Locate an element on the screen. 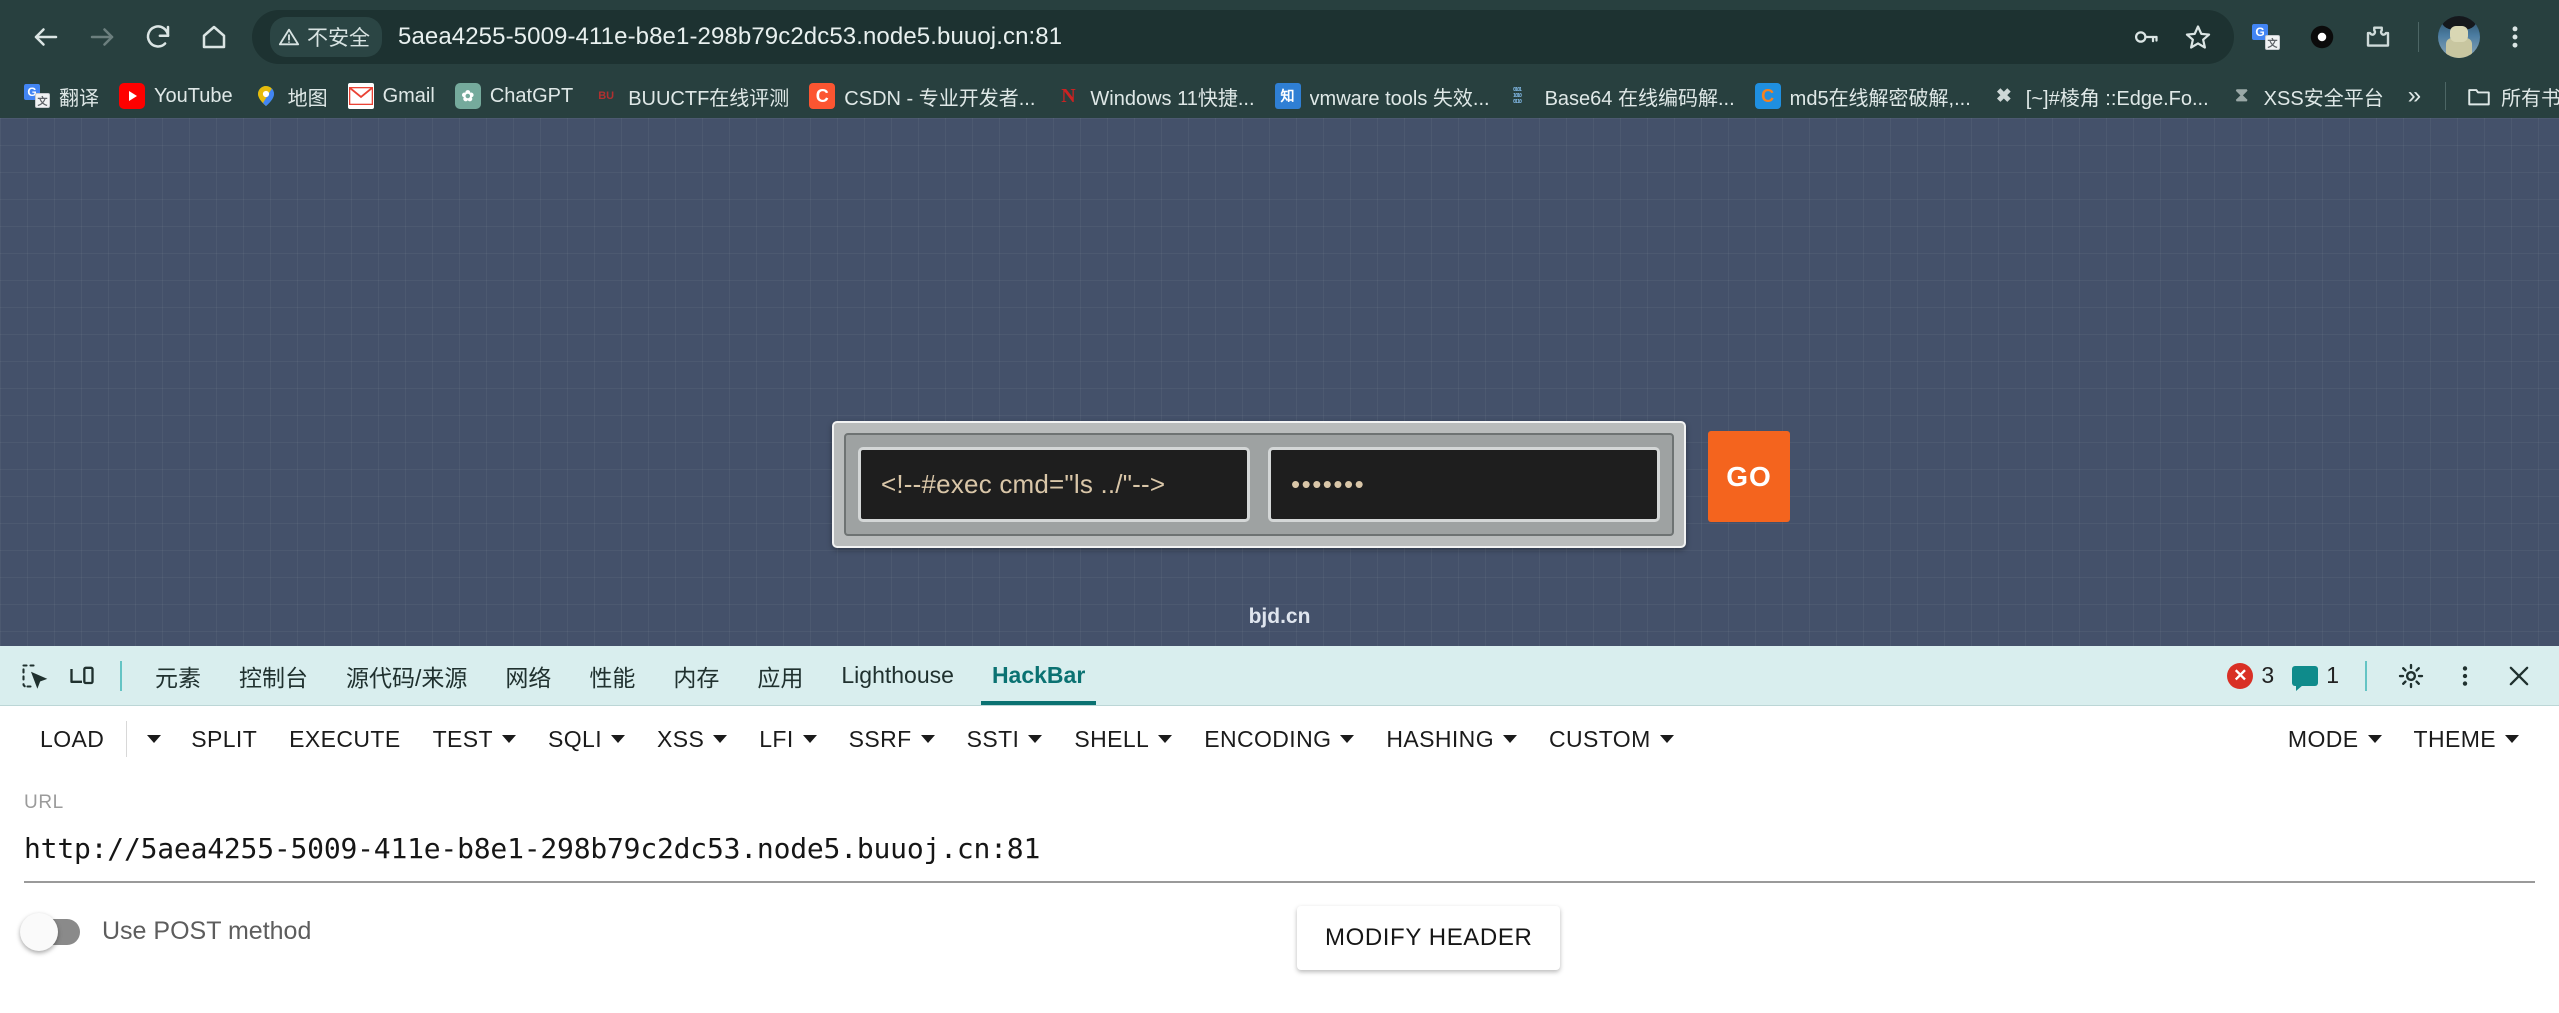  bookmark-item: ✿ ChatGPT is located at coordinates (514, 96).